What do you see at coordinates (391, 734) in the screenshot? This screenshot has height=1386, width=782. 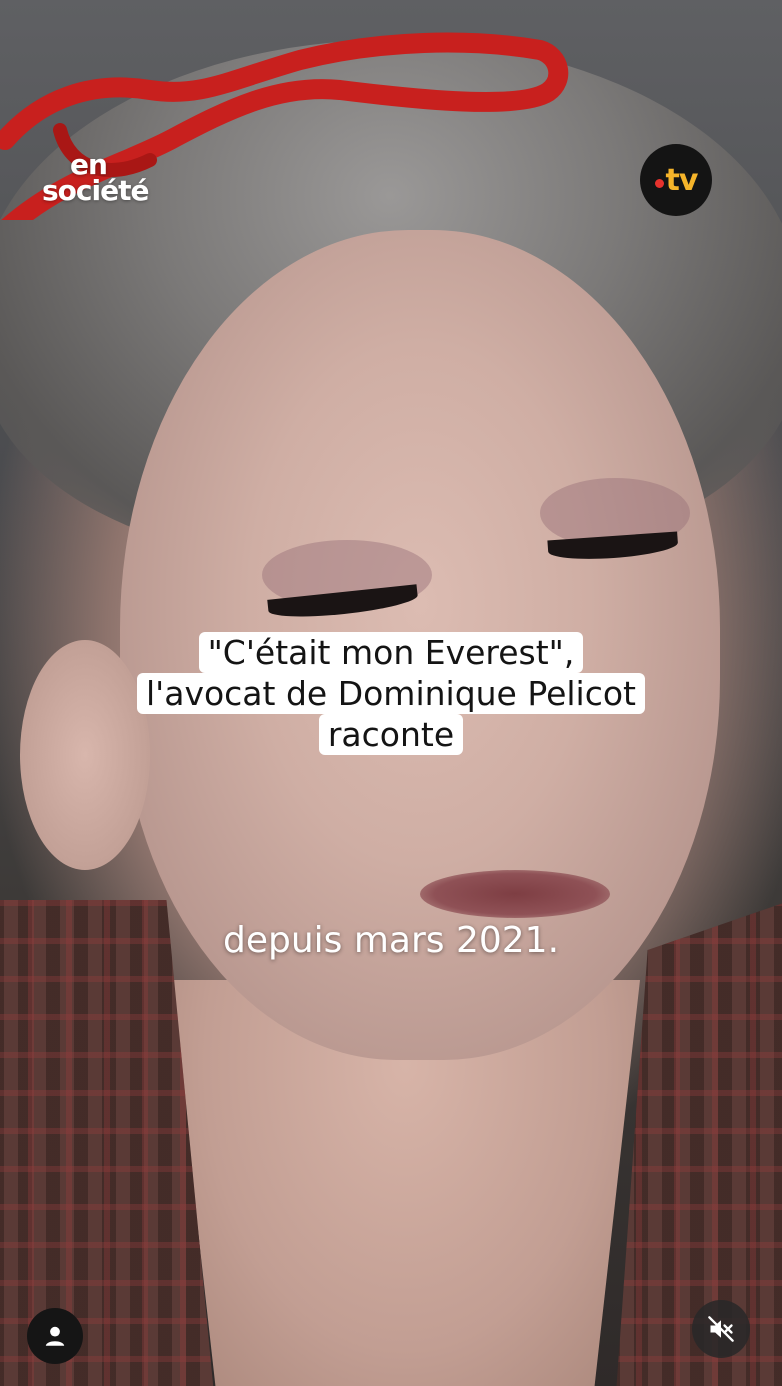 I see `headline-line-3: raconte` at bounding box center [391, 734].